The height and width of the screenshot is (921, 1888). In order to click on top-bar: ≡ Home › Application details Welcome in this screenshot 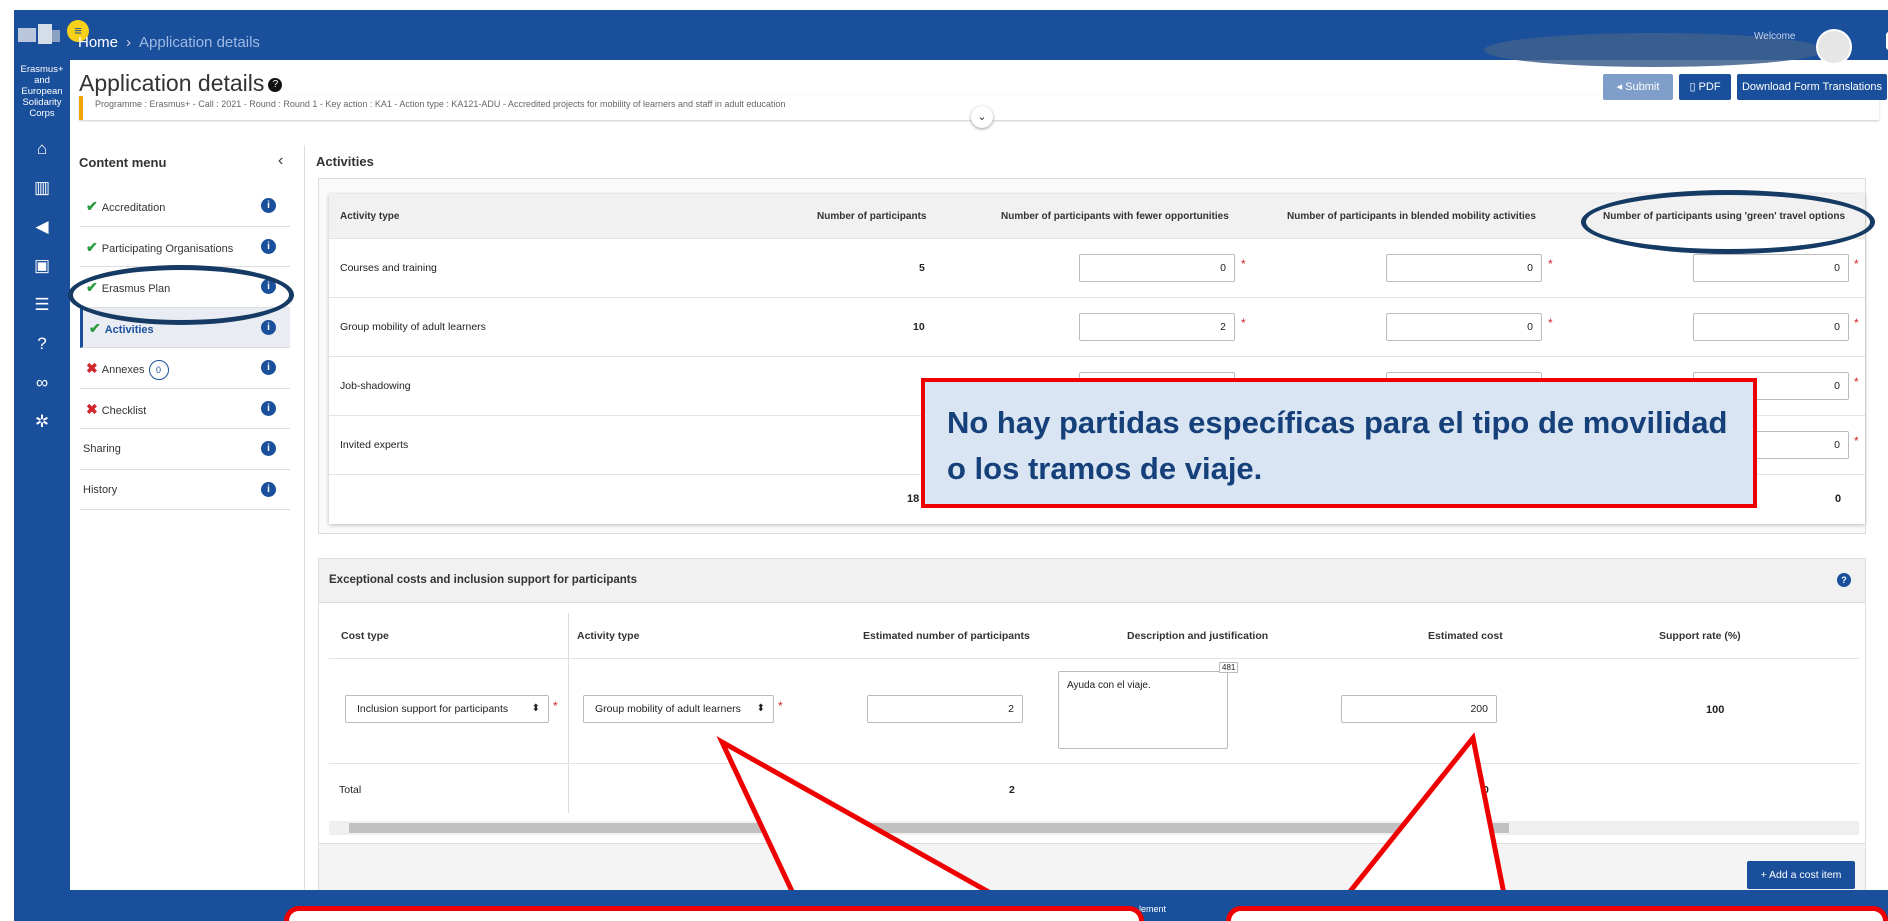, I will do `click(951, 38)`.